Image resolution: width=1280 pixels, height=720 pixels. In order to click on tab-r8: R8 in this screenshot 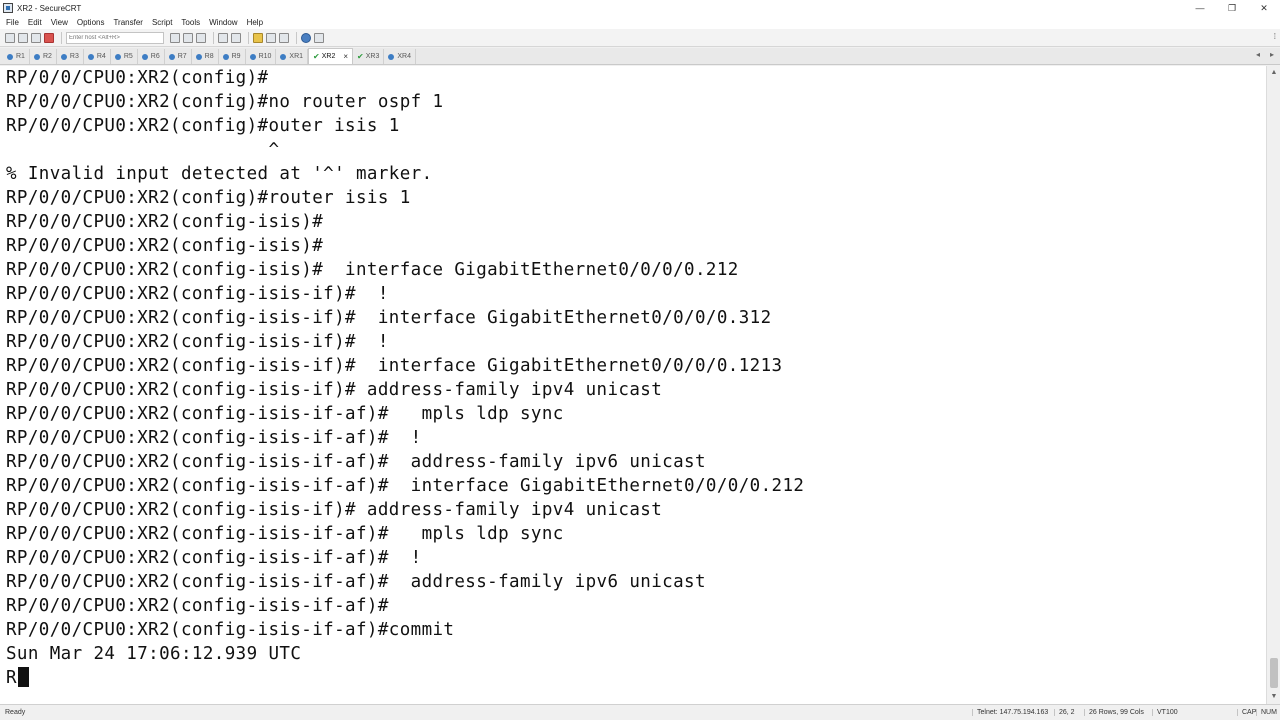, I will do `click(205, 56)`.